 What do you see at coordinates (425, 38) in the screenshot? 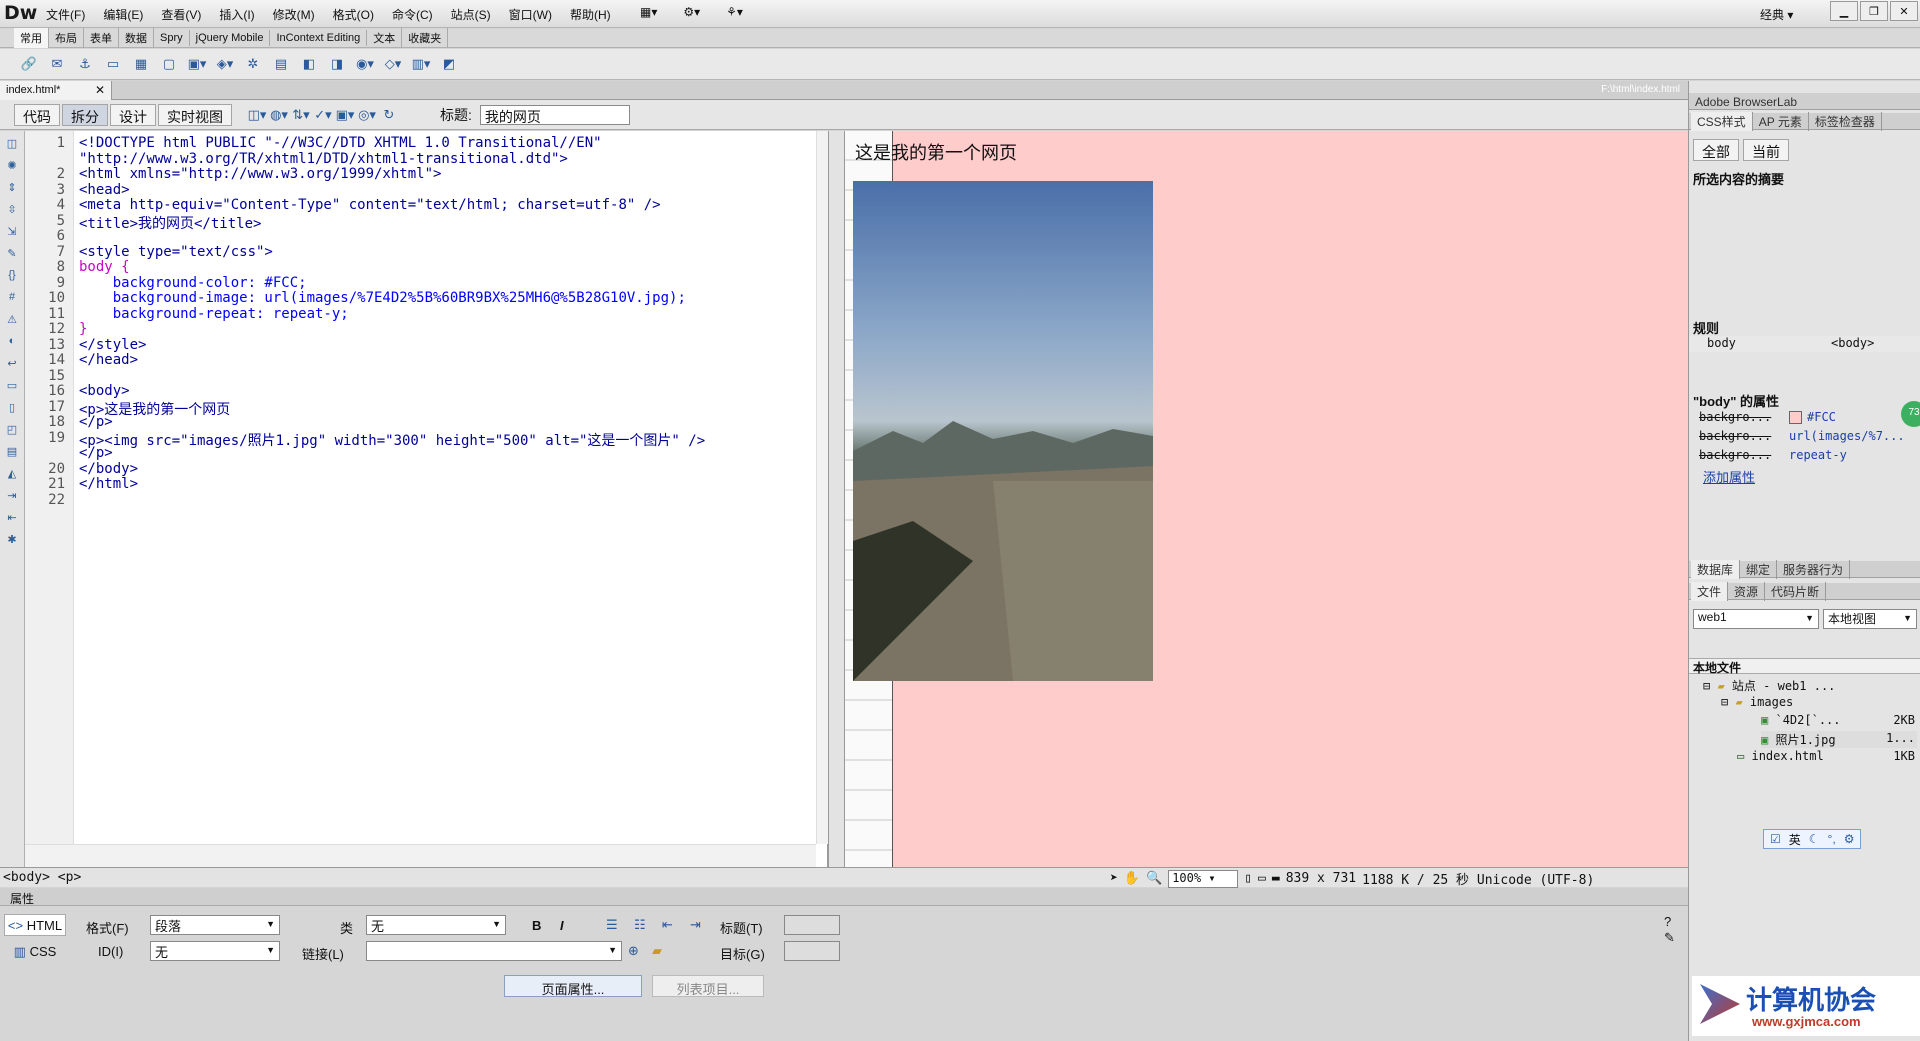
I see `tab-favorites: 收藏夹` at bounding box center [425, 38].